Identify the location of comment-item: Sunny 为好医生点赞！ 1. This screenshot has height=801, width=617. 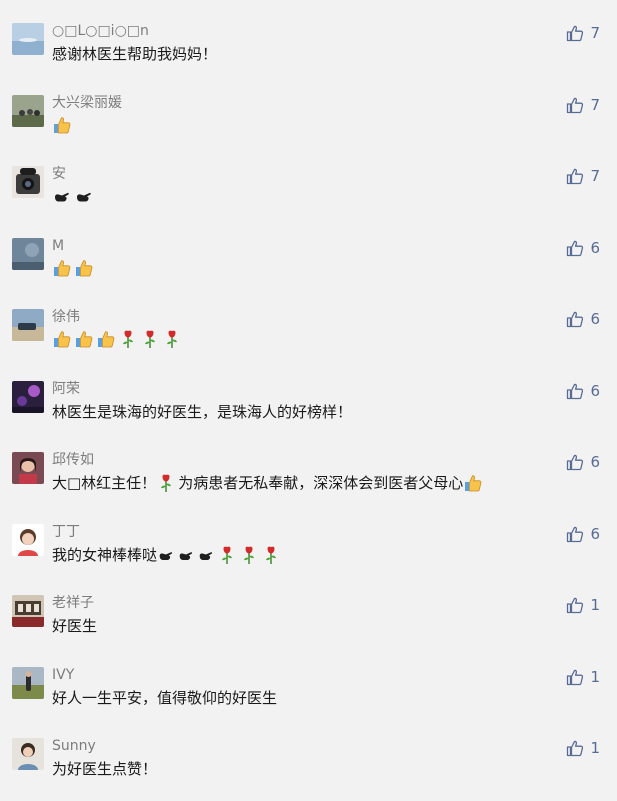
(308, 765).